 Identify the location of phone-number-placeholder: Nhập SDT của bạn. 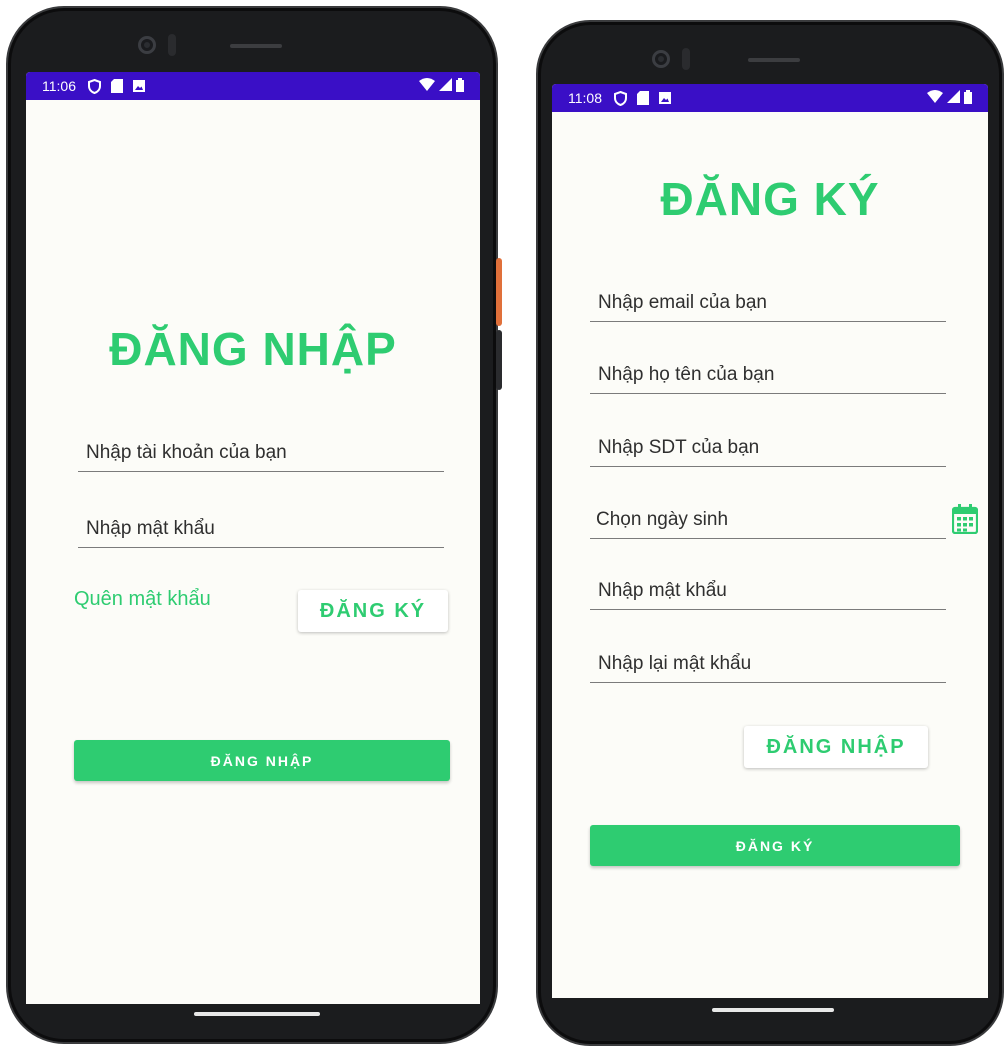
(679, 447).